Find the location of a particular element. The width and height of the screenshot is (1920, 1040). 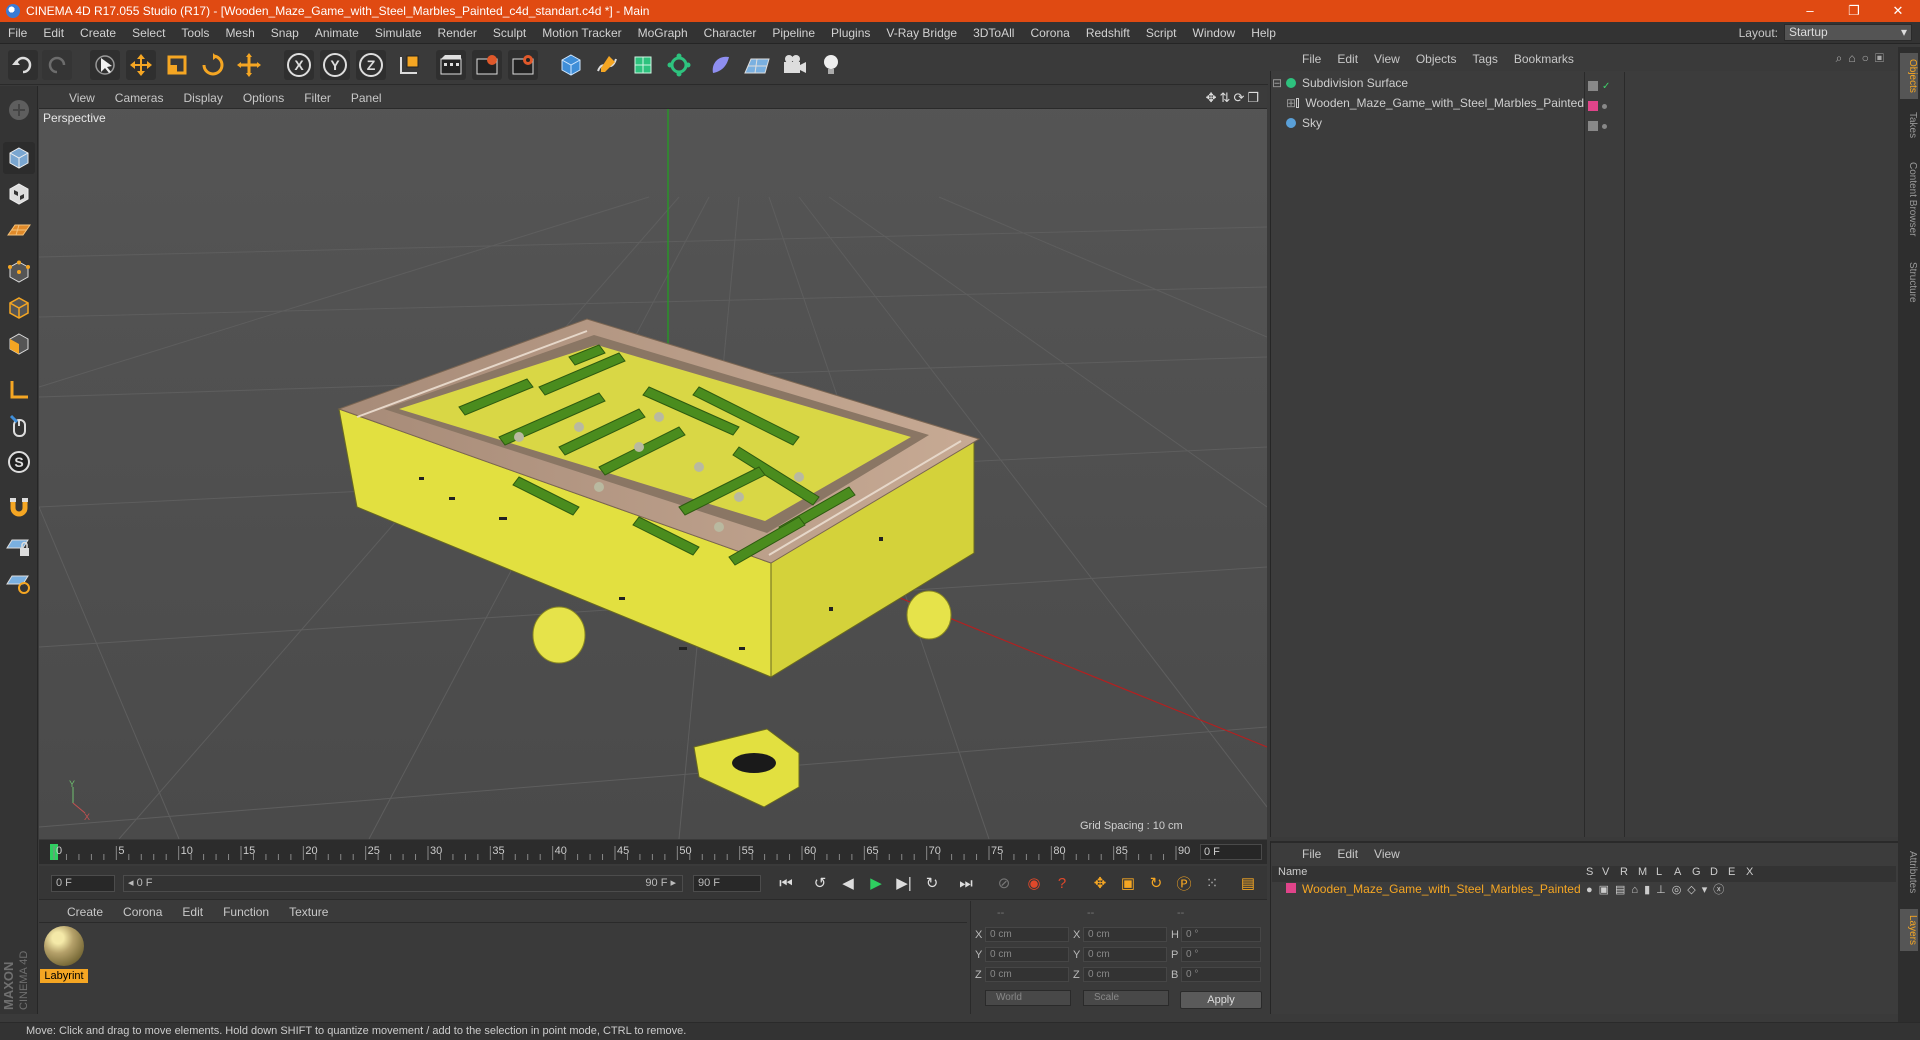

menu-pipeline: Pipeline is located at coordinates (793, 33).